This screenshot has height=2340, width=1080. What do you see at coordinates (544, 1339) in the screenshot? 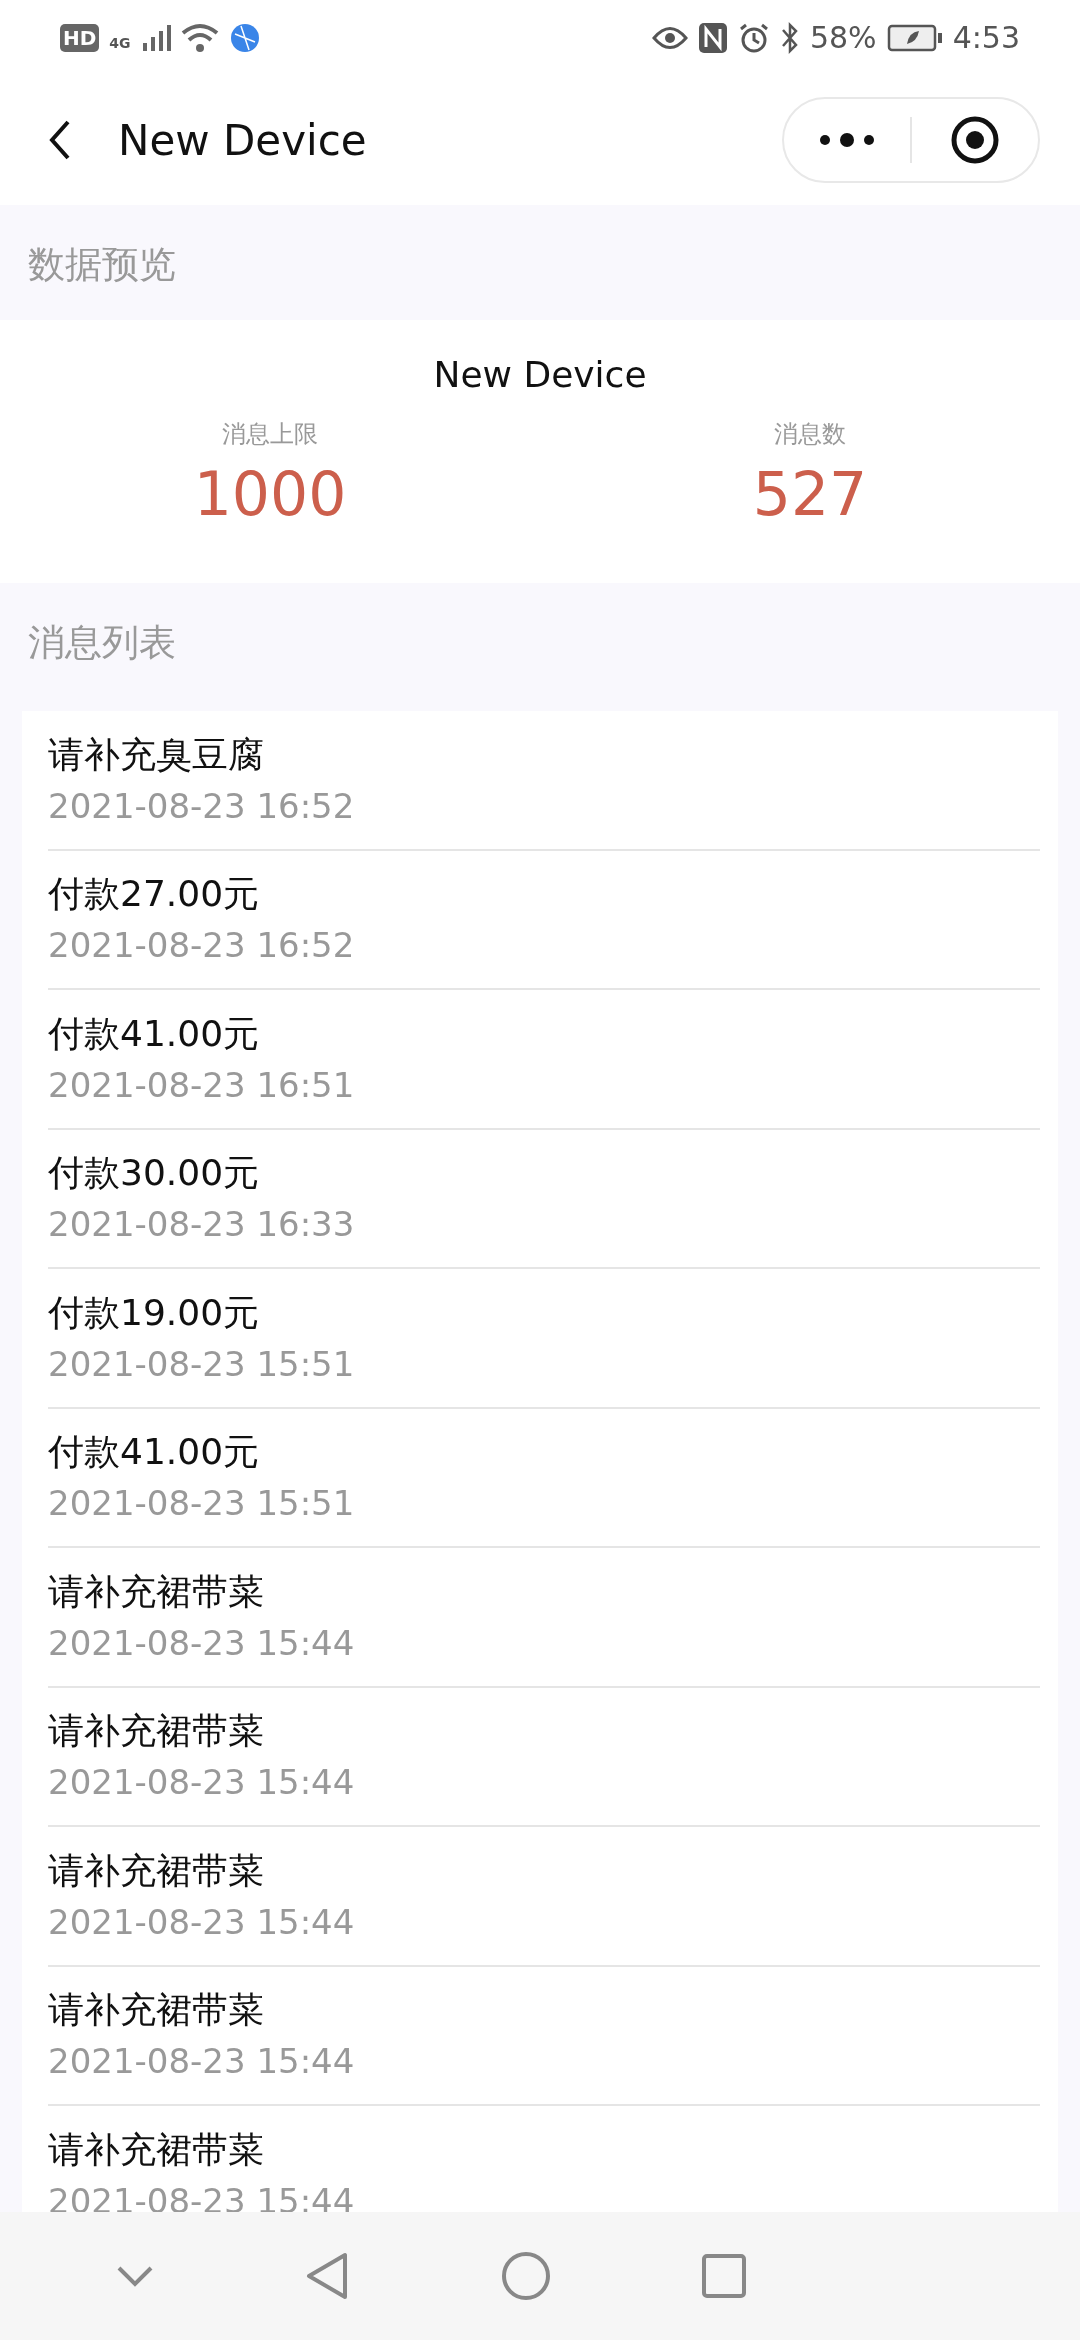
I see `message-item: 付款19.00元 2021-08-23 15:51` at bounding box center [544, 1339].